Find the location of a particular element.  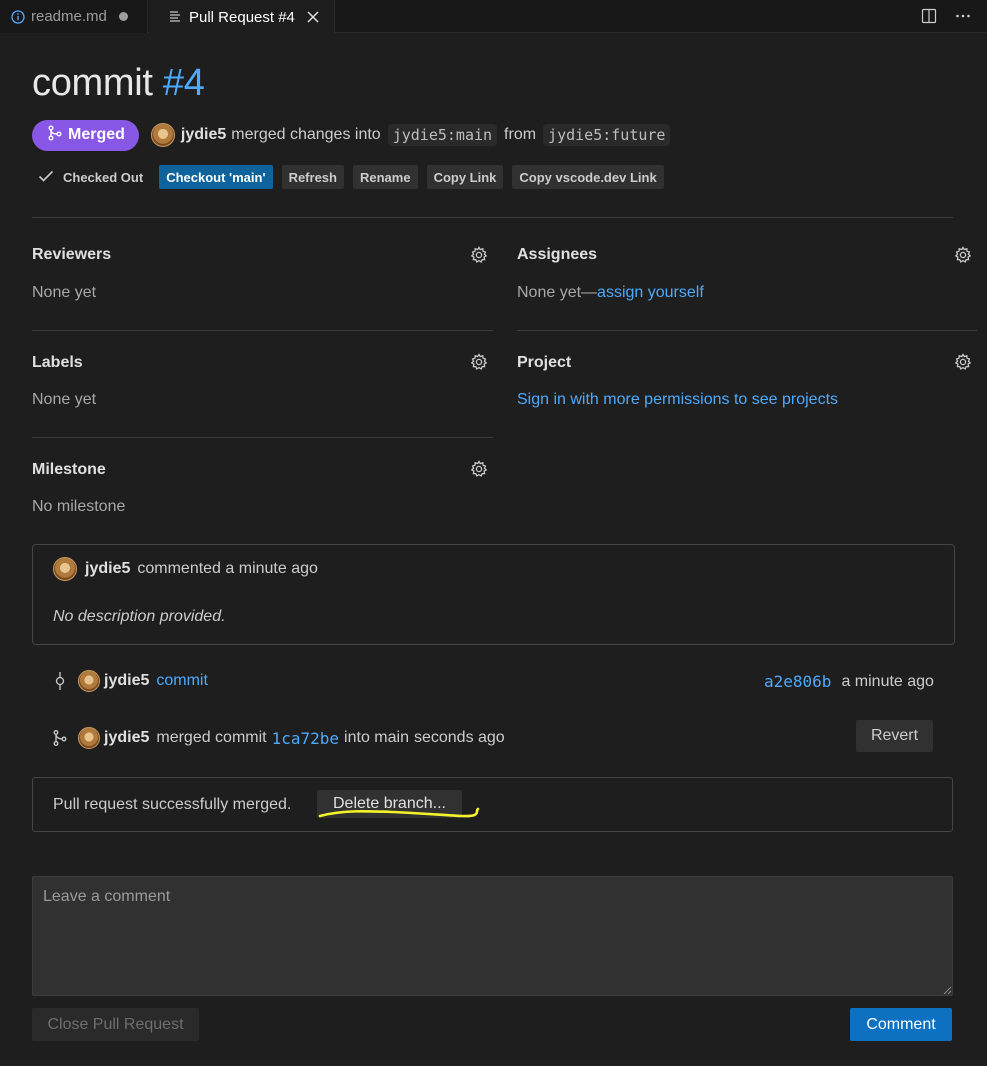

tab-readme: readme.md is located at coordinates (74, 16).